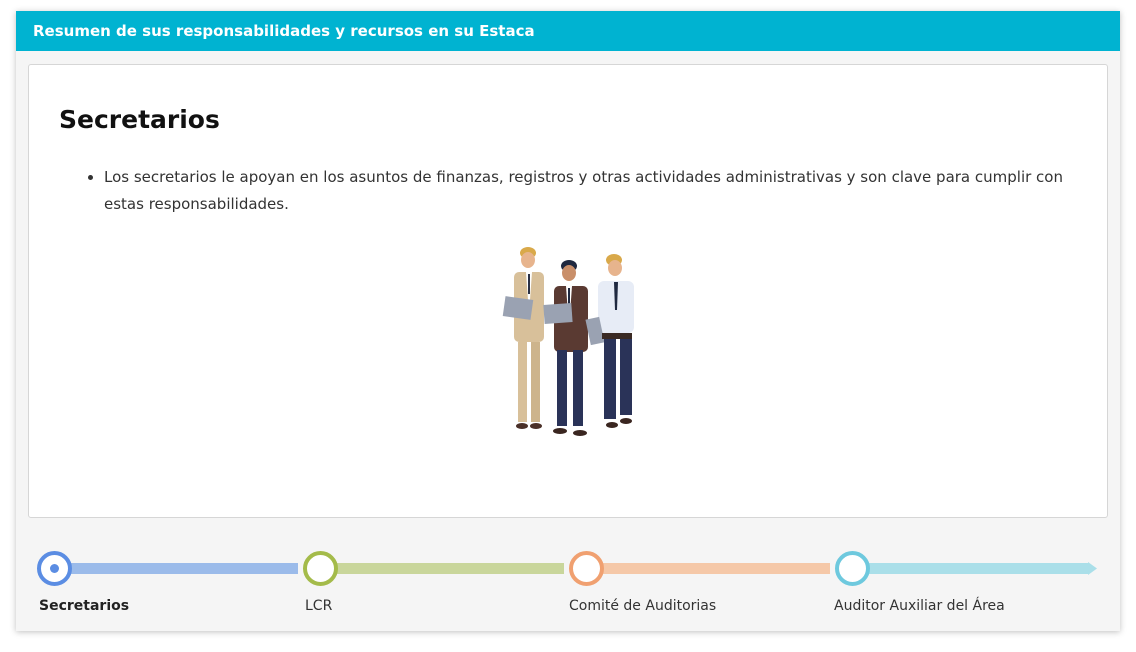 The width and height of the screenshot is (1136, 652). Describe the element at coordinates (919, 606) in the screenshot. I see `step-label-auditor: Auditor Auxiliar del Área` at that location.